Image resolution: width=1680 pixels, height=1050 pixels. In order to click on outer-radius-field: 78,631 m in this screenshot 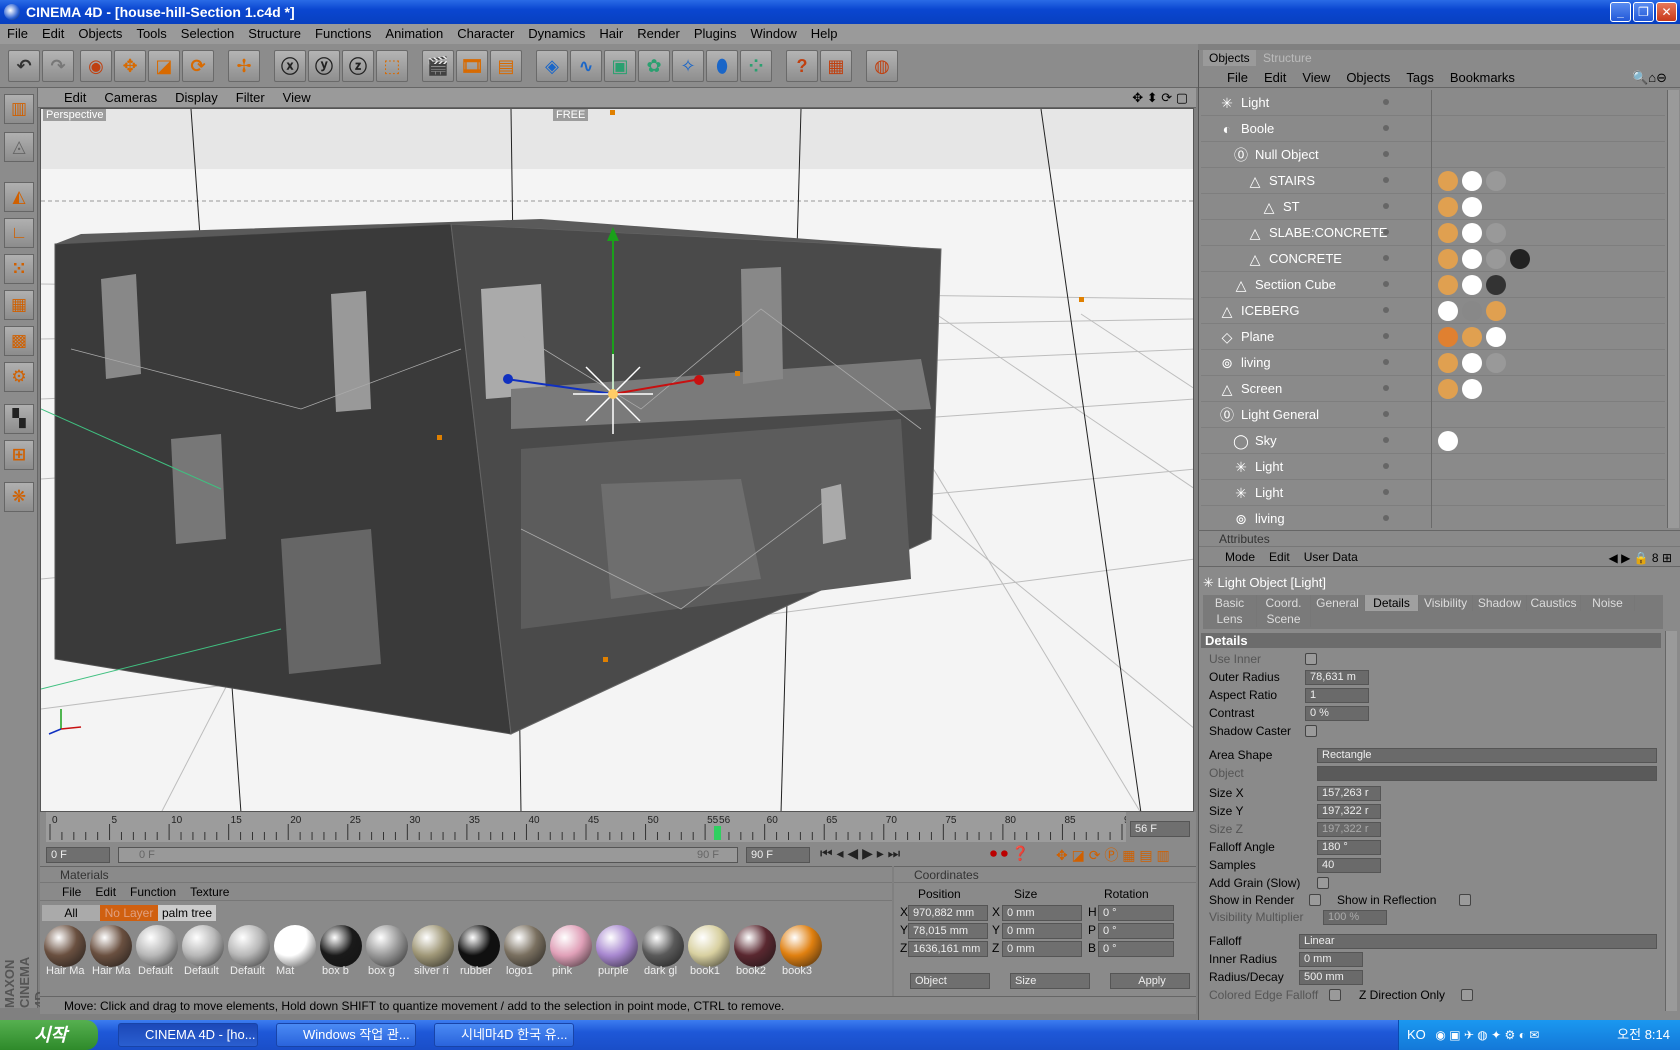, I will do `click(1337, 677)`.